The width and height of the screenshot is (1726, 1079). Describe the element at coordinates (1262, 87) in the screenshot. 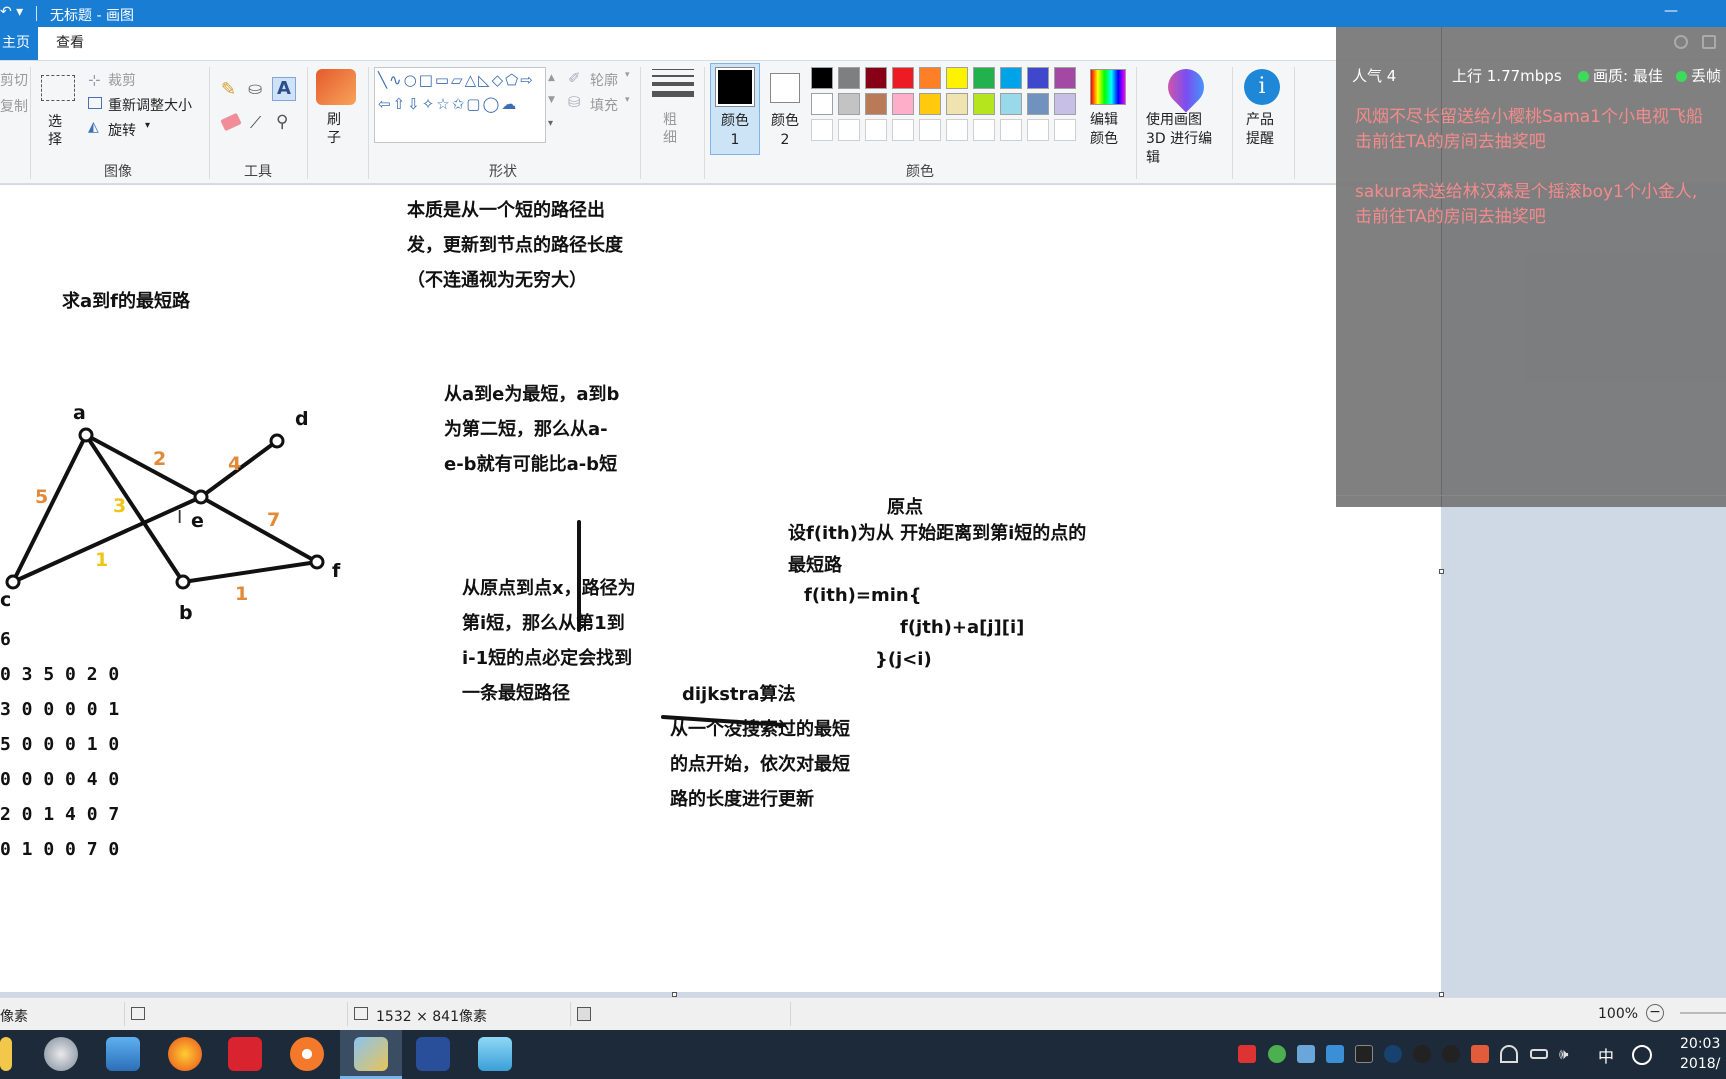

I see `info-icon: i` at that location.